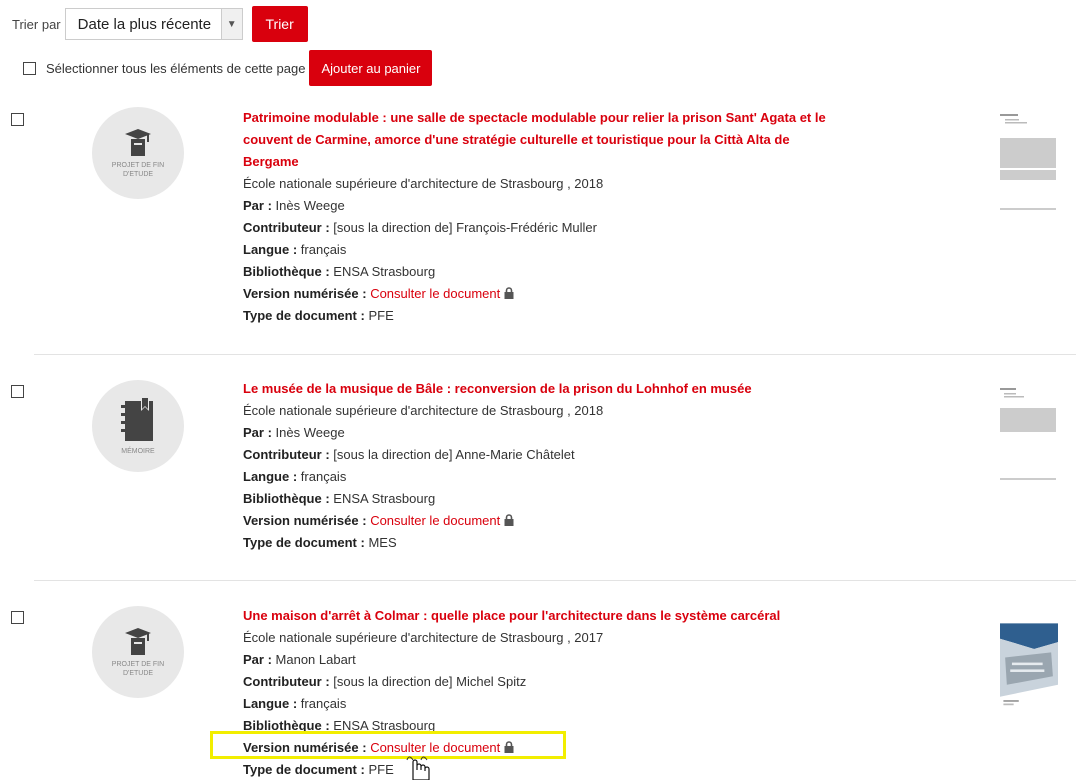  Describe the element at coordinates (430, 681) in the screenshot. I see `contributor-value: [sous la direction de] Michel Spitz` at that location.